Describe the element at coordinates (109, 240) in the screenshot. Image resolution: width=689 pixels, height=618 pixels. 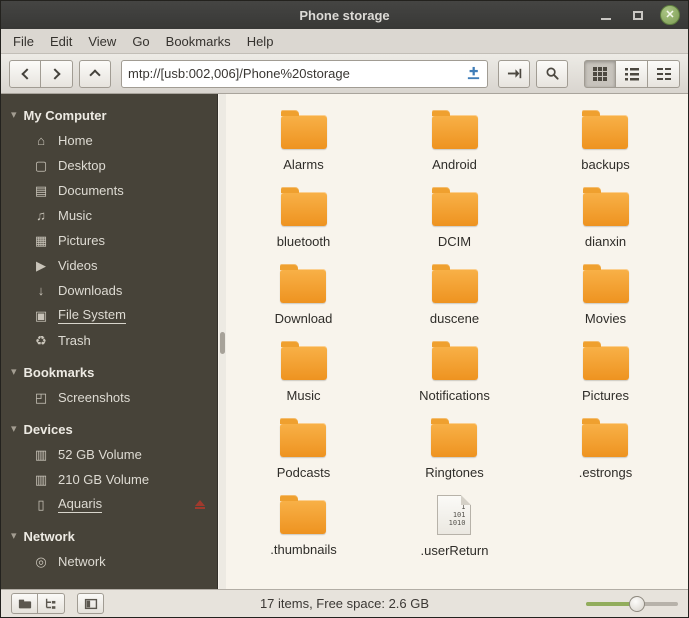
I see `sidebar-item-pictures: ▦ Pictures` at that location.